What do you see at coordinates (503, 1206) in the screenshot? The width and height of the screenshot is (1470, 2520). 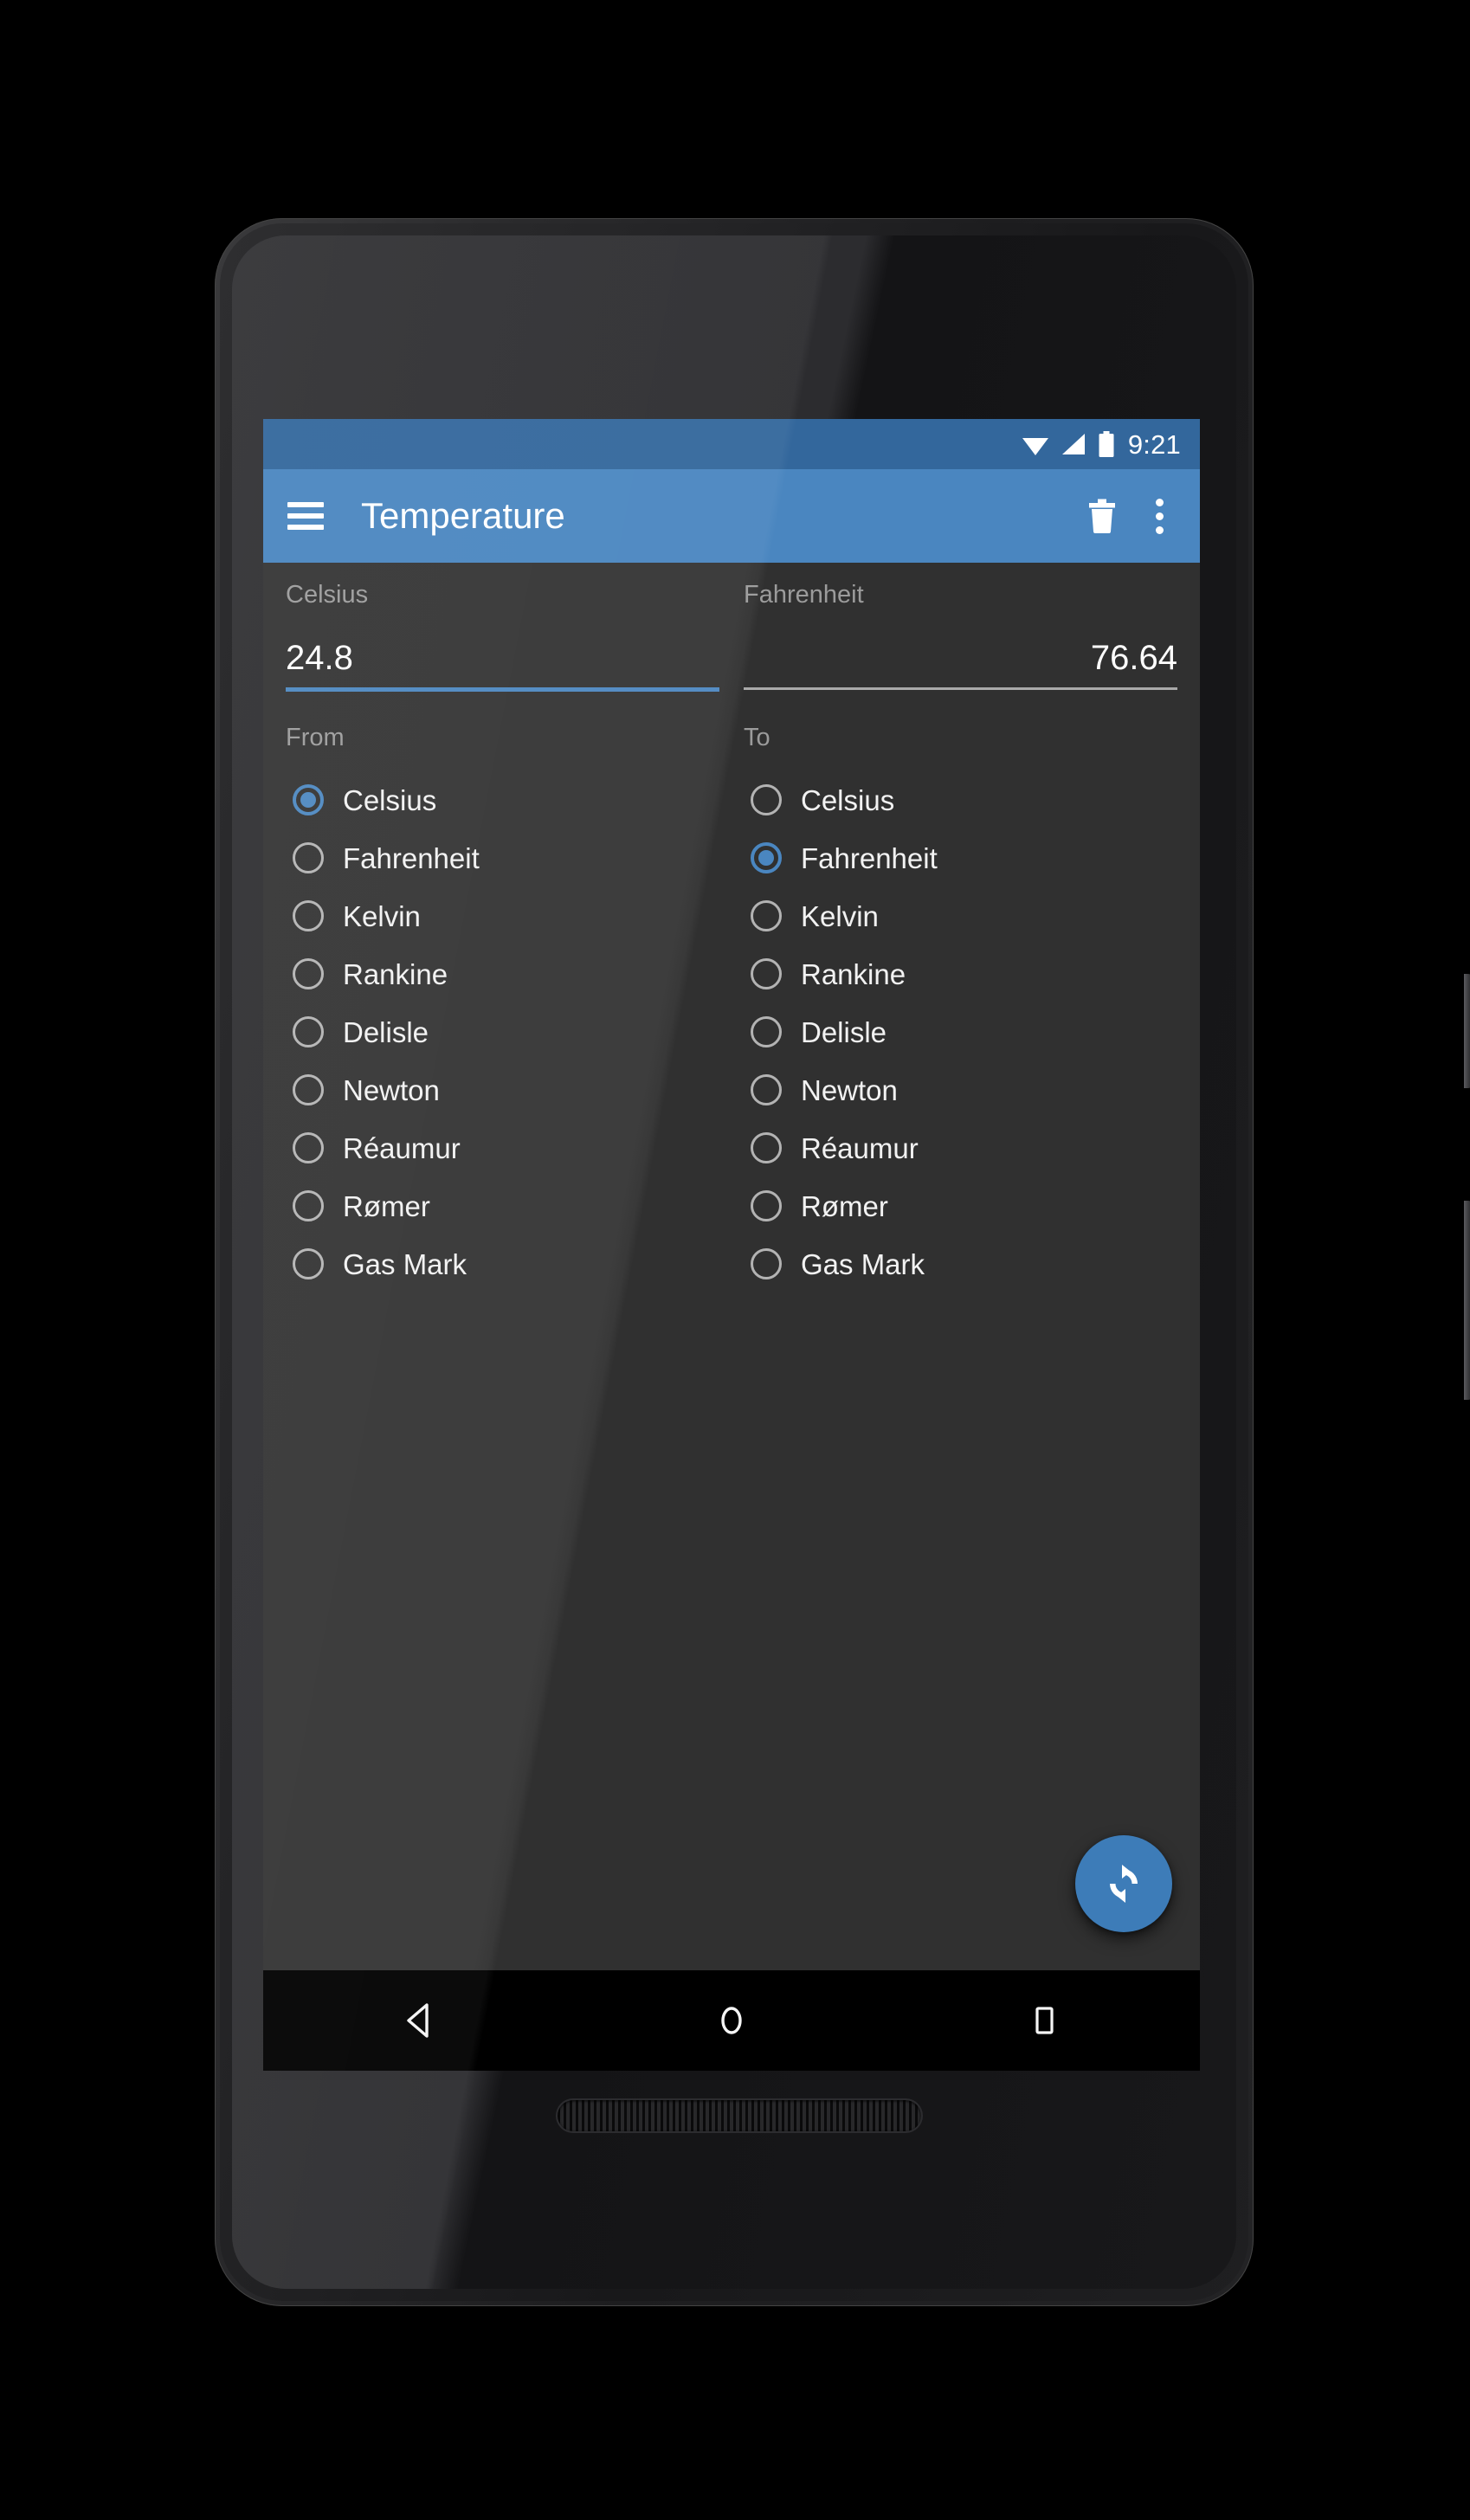 I see `from-unit-option: Rømer` at bounding box center [503, 1206].